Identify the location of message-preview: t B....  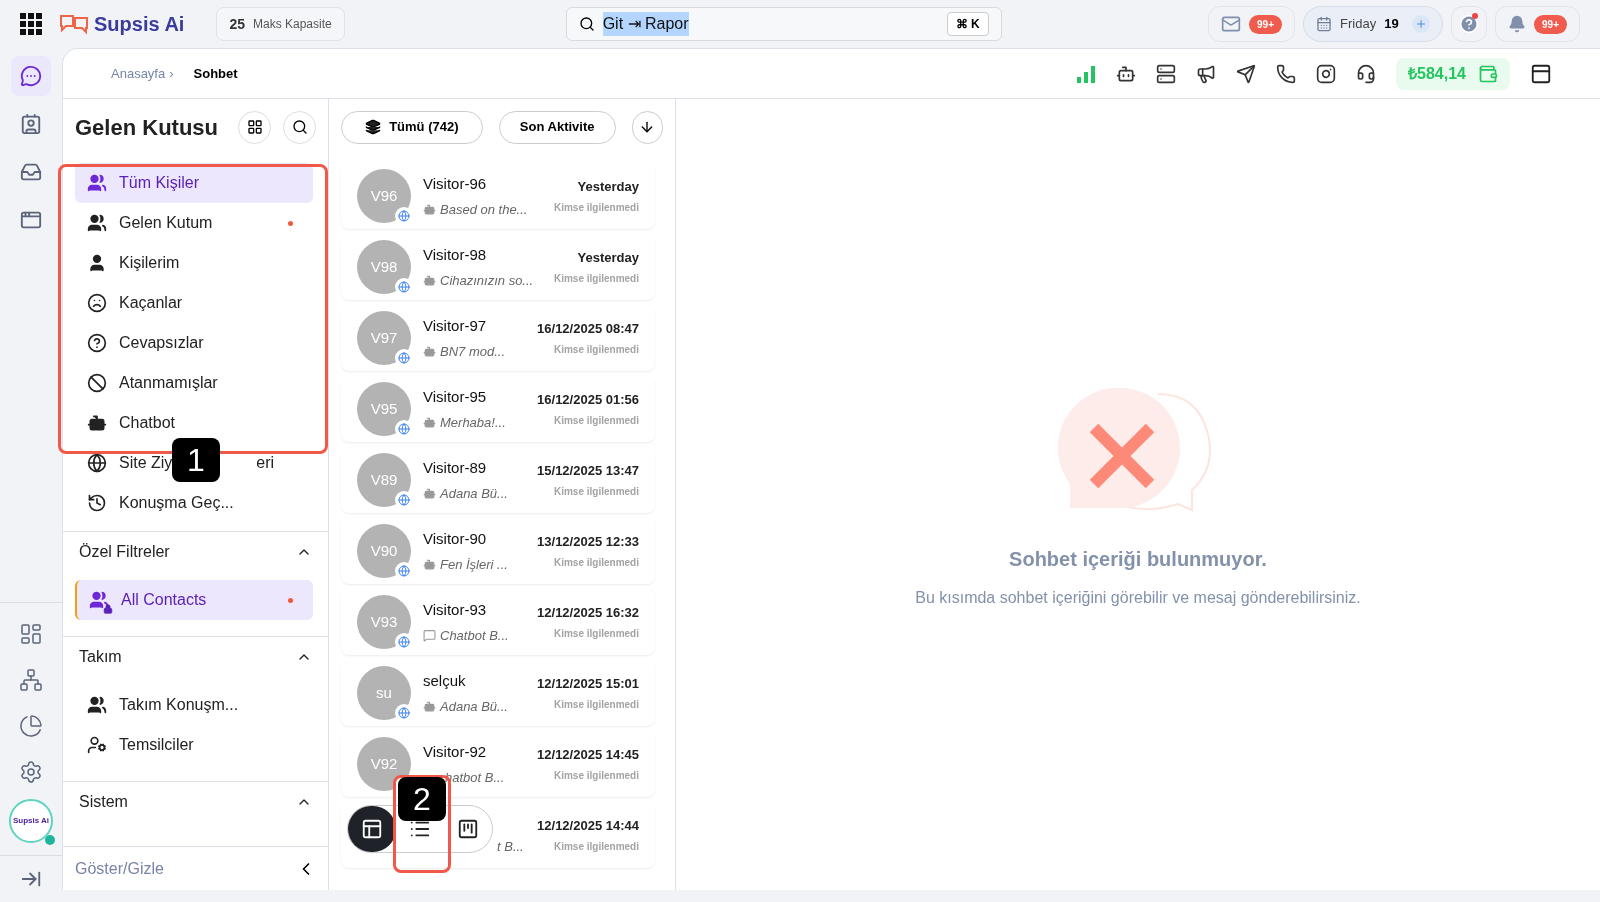
(510, 847).